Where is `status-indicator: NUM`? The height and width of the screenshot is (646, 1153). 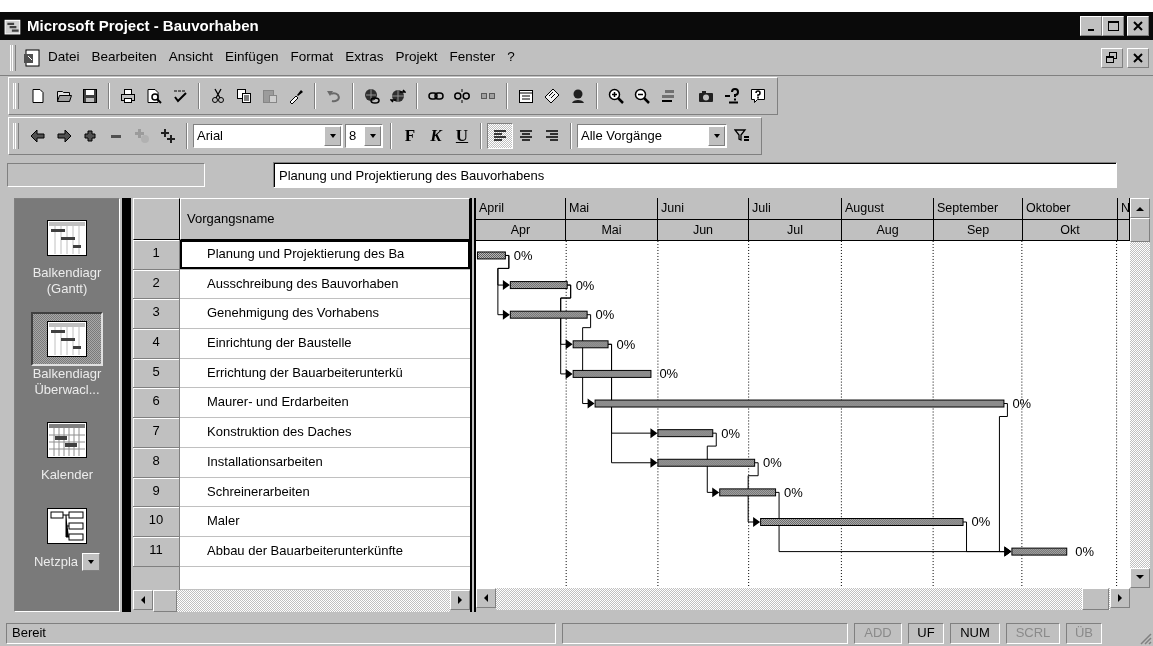 status-indicator: NUM is located at coordinates (975, 633).